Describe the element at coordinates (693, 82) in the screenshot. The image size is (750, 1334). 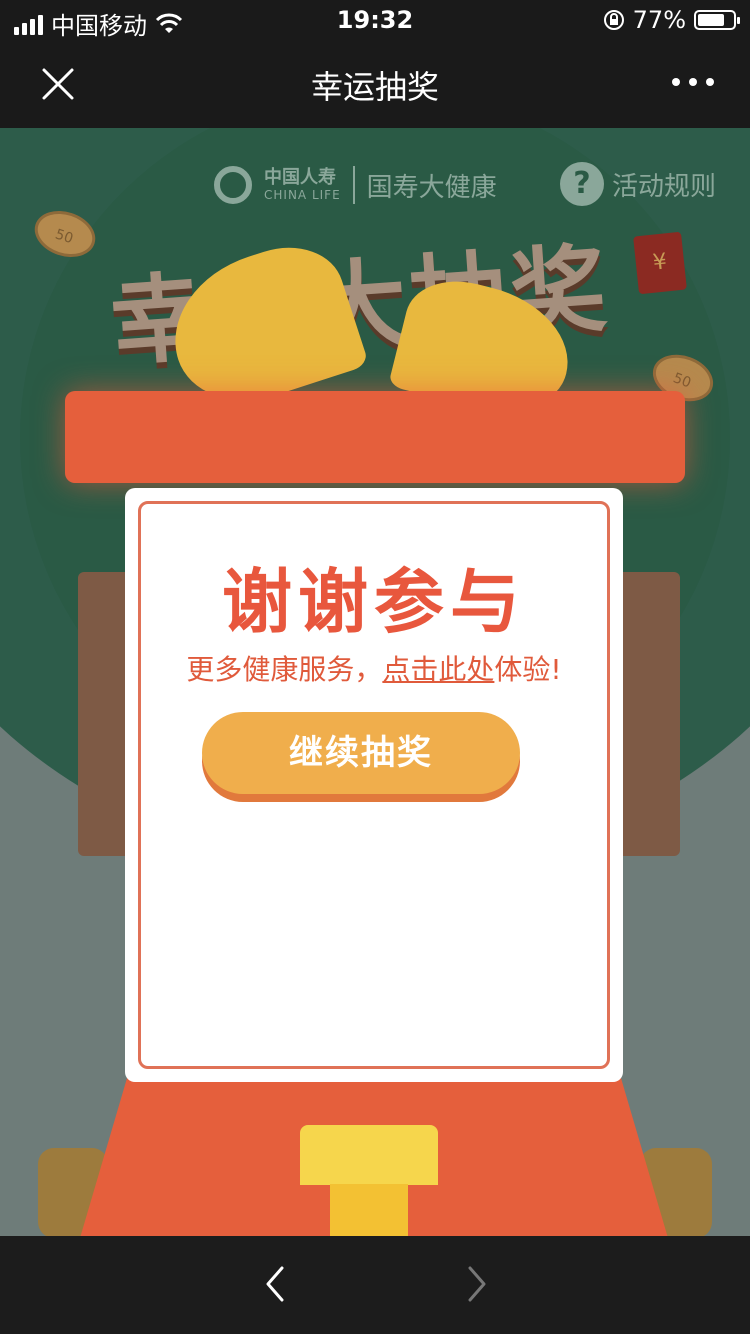
I see `more-menu-icon` at that location.